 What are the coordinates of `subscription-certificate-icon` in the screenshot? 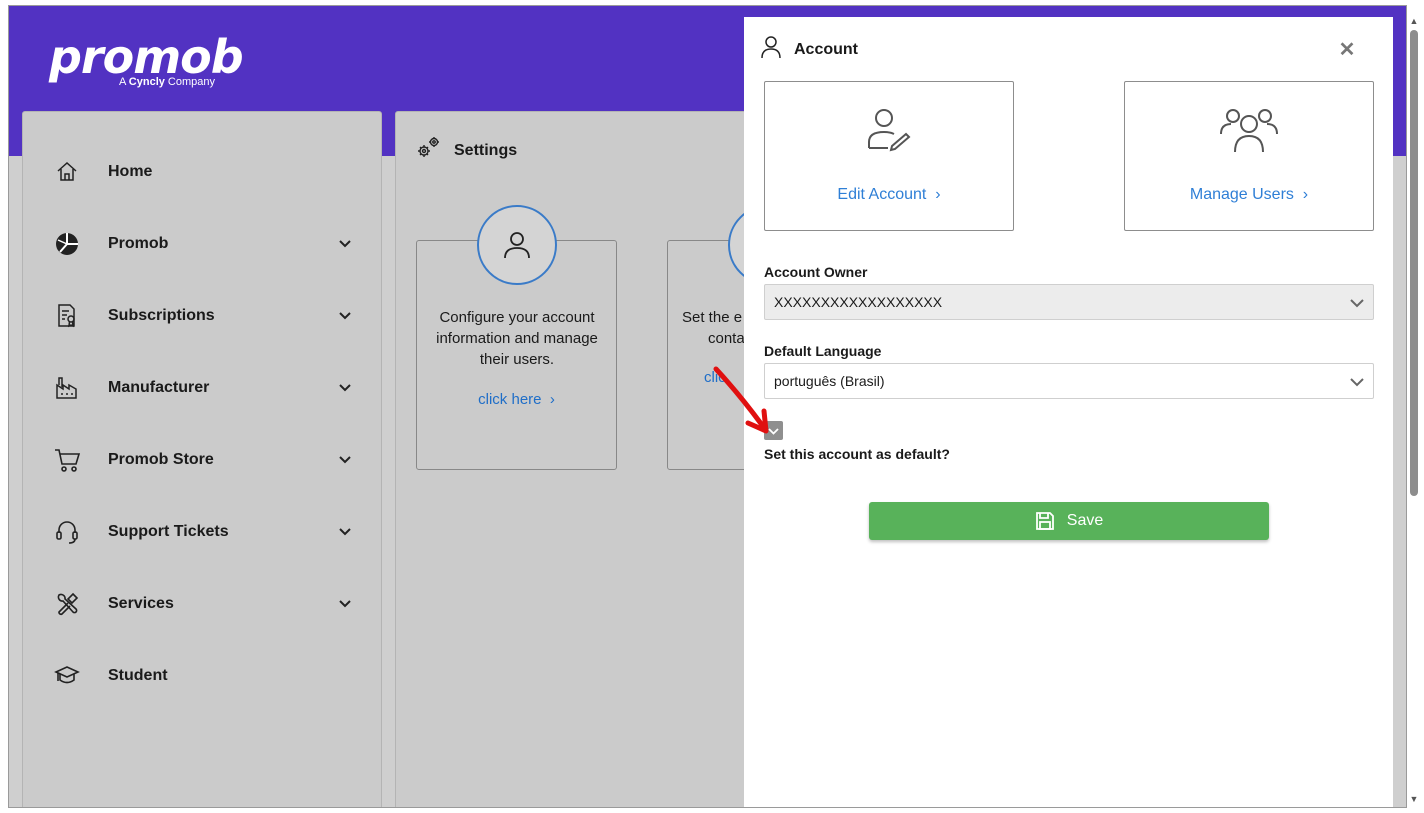 It's located at (67, 316).